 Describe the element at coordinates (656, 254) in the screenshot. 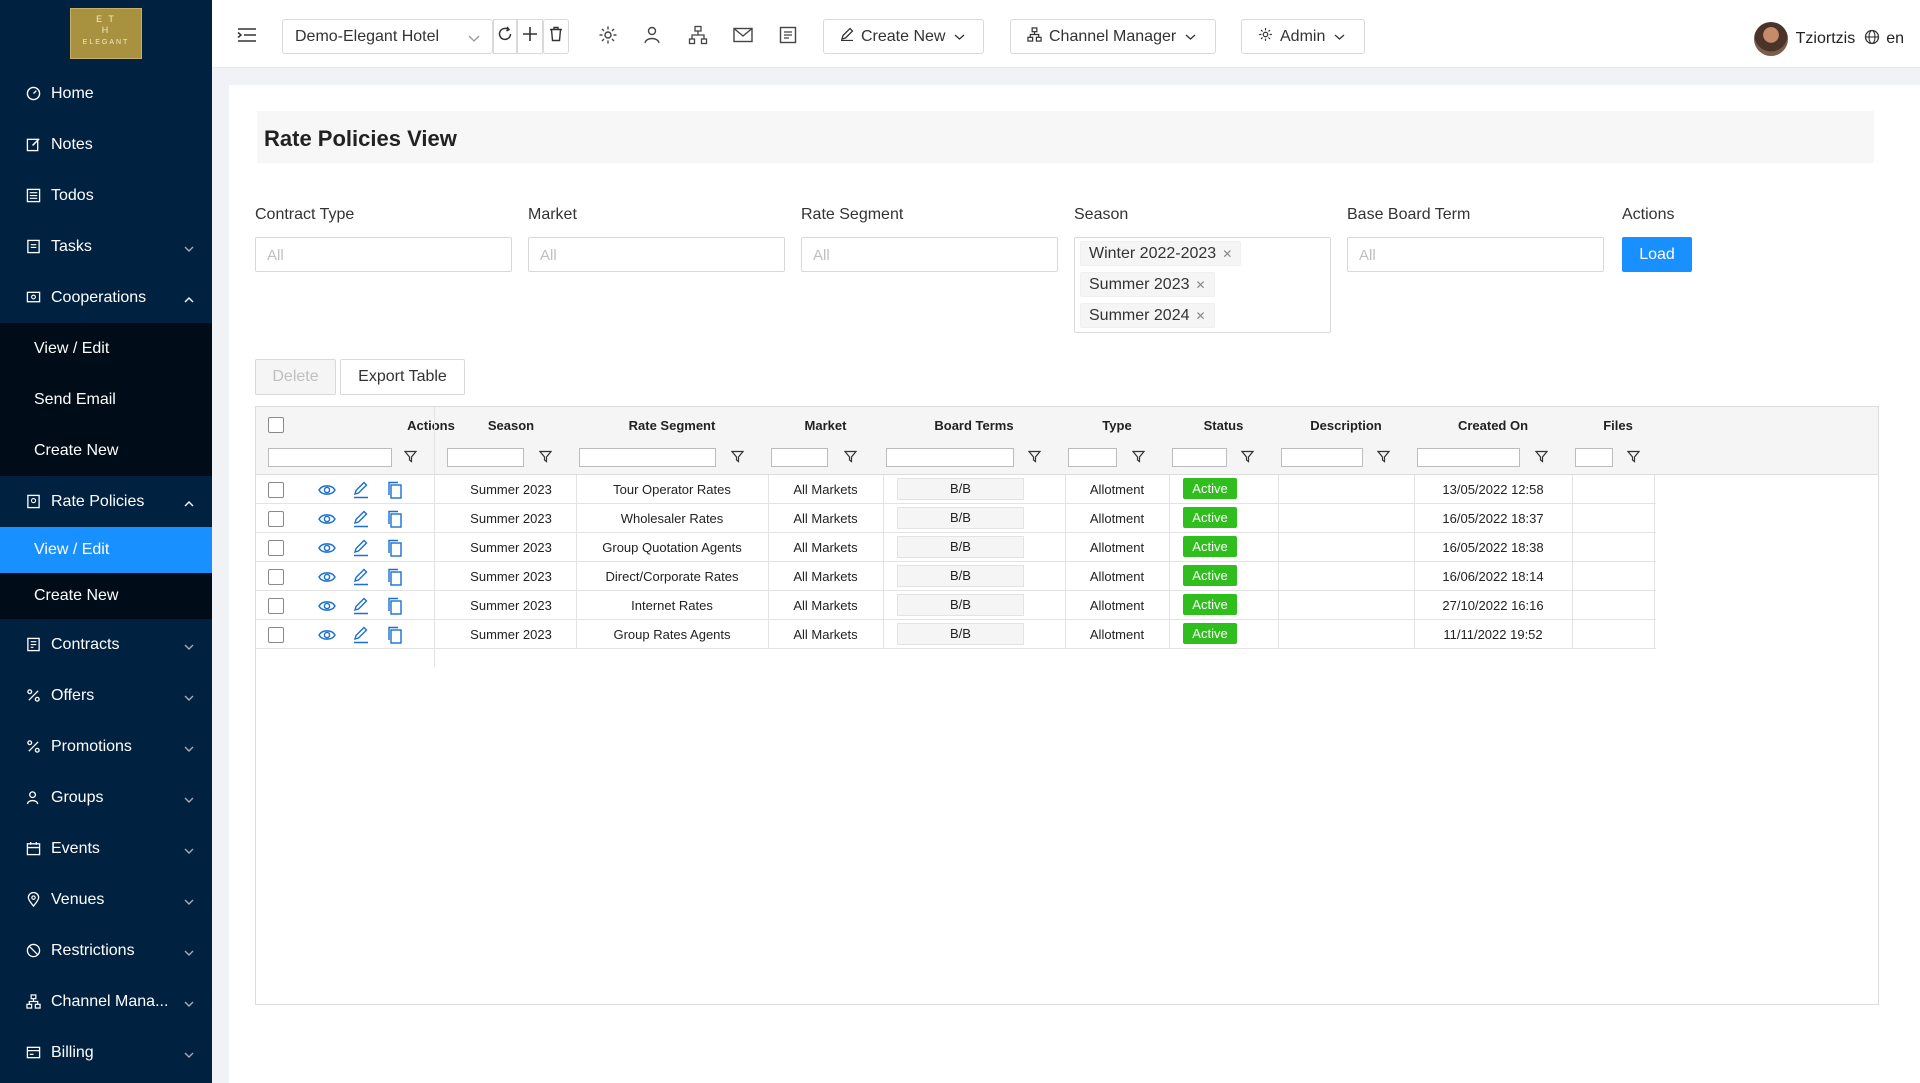

I see `market-select: All` at that location.